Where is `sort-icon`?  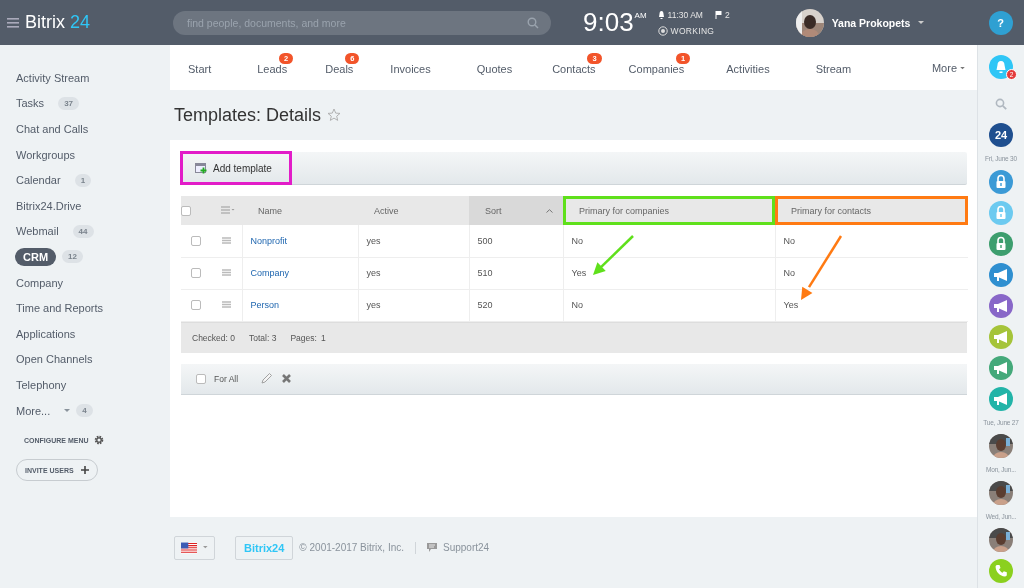 sort-icon is located at coordinates (549, 210).